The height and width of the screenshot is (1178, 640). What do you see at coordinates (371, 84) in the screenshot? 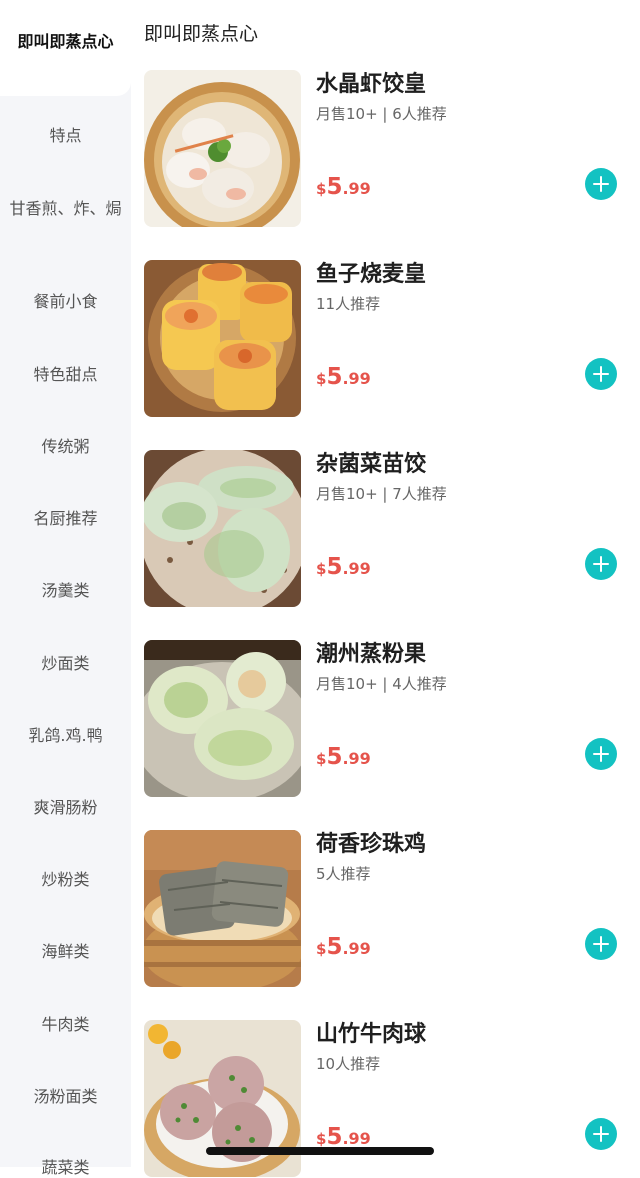
I see `dish-name: 水晶虾饺皇` at bounding box center [371, 84].